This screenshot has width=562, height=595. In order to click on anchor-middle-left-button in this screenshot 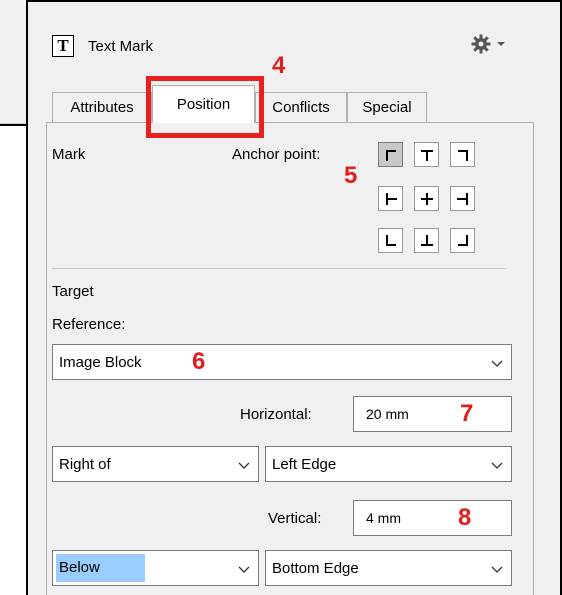, I will do `click(390, 198)`.